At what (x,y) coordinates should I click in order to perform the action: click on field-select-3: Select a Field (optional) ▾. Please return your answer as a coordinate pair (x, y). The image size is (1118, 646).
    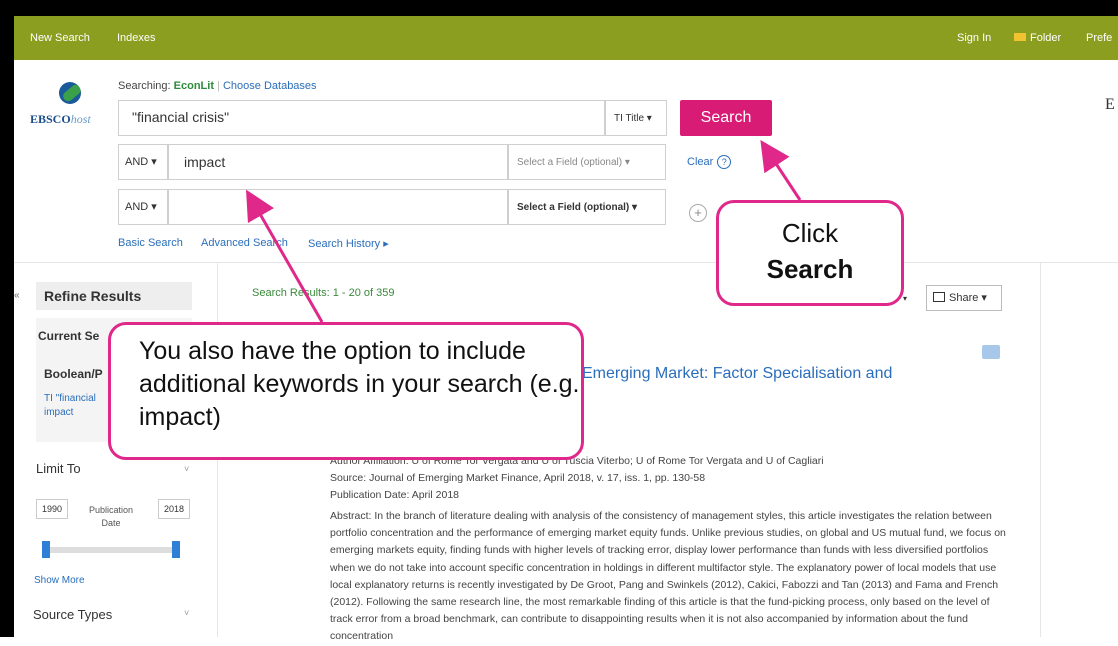
    Looking at the image, I should click on (587, 207).